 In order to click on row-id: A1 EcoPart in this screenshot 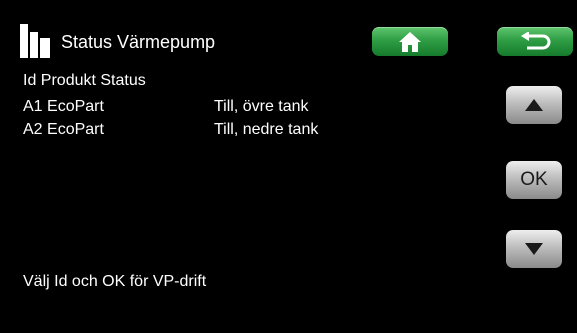, I will do `click(63, 106)`.